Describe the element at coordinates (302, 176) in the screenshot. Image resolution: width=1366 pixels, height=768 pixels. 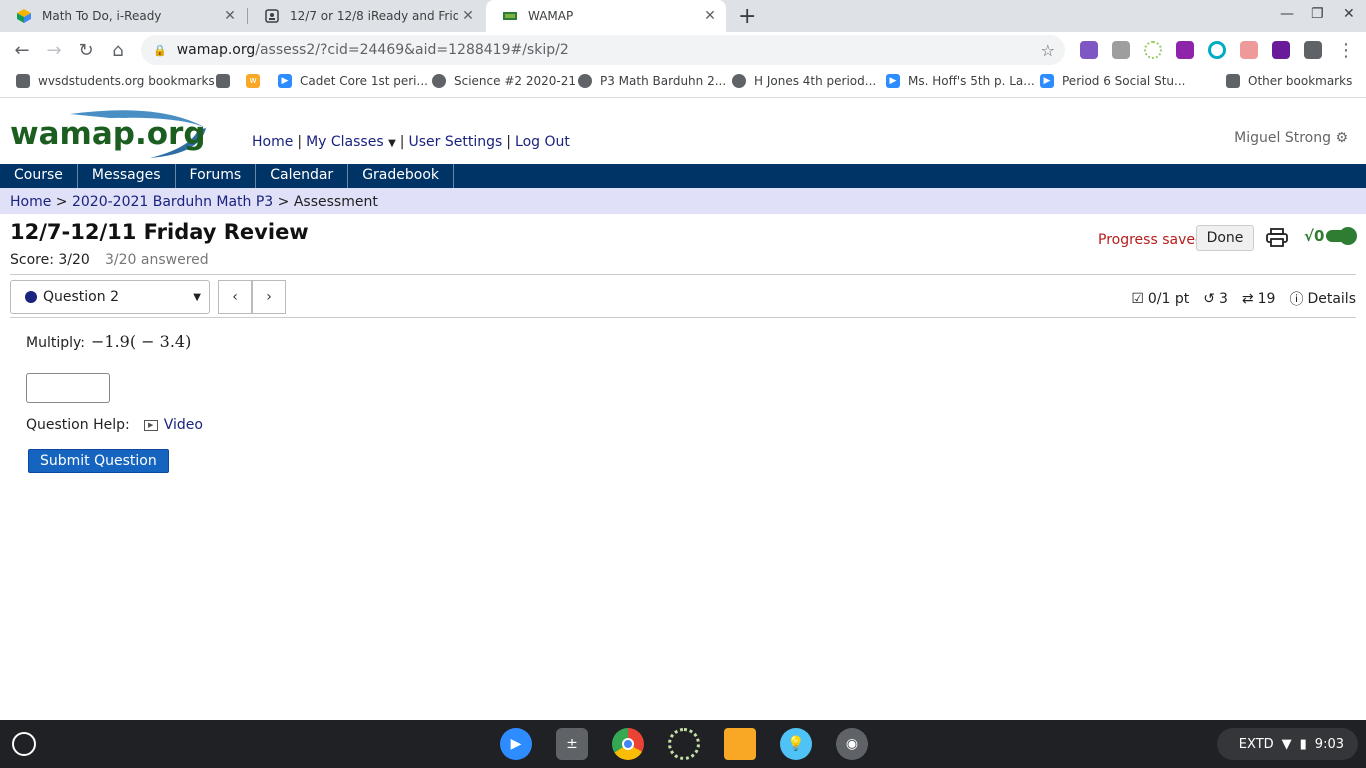
I see `nav-calendar: Calendar` at that location.